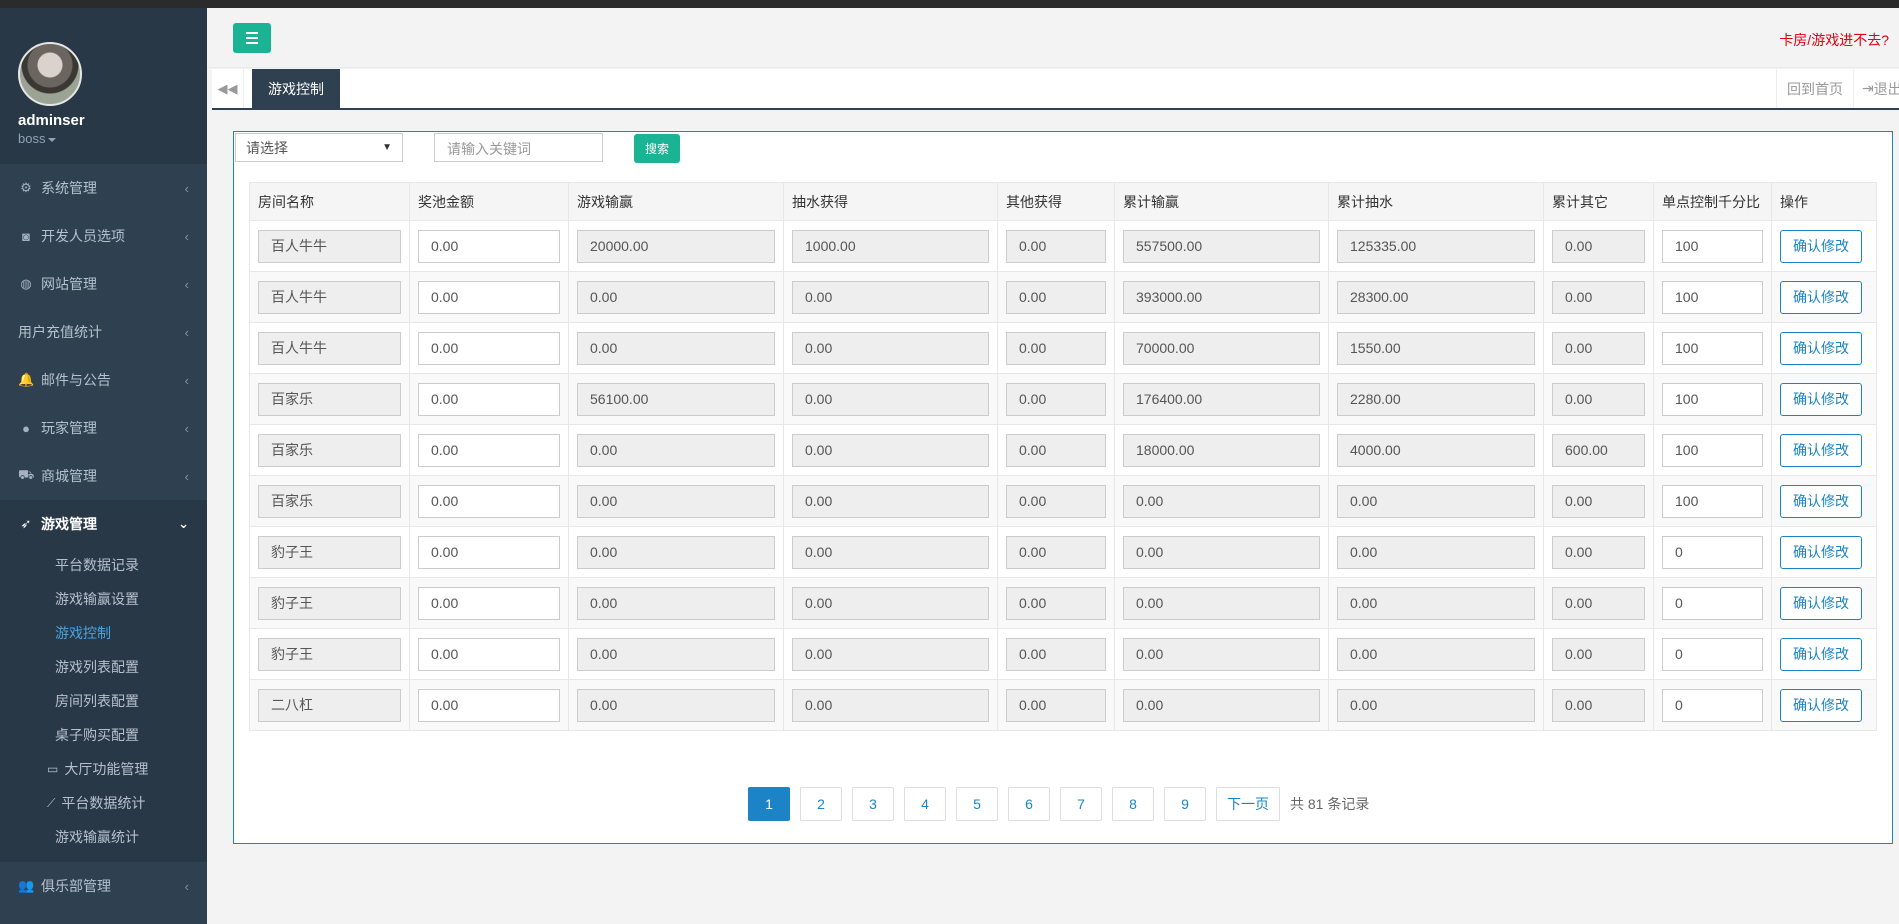 Image resolution: width=1899 pixels, height=924 pixels. What do you see at coordinates (103, 803) in the screenshot?
I see `sidebar-subitem-7: ⟋ 平台数据统计` at bounding box center [103, 803].